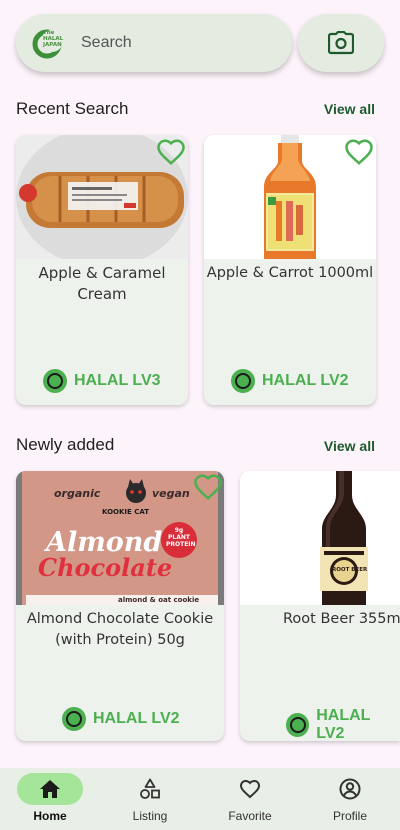  Describe the element at coordinates (341, 619) in the screenshot. I see `product-name: Root Beer 355m` at that location.